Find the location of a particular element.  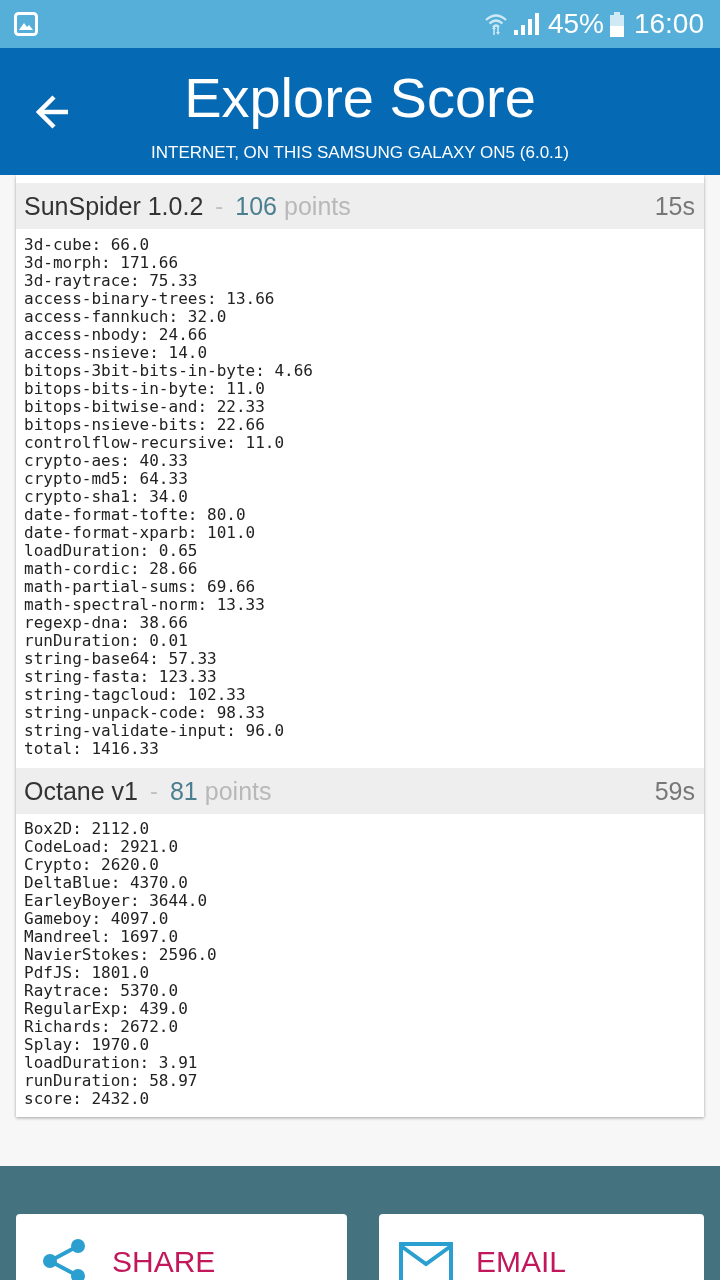

result-line: crypto-md5: 64.33 is located at coordinates (106, 479).